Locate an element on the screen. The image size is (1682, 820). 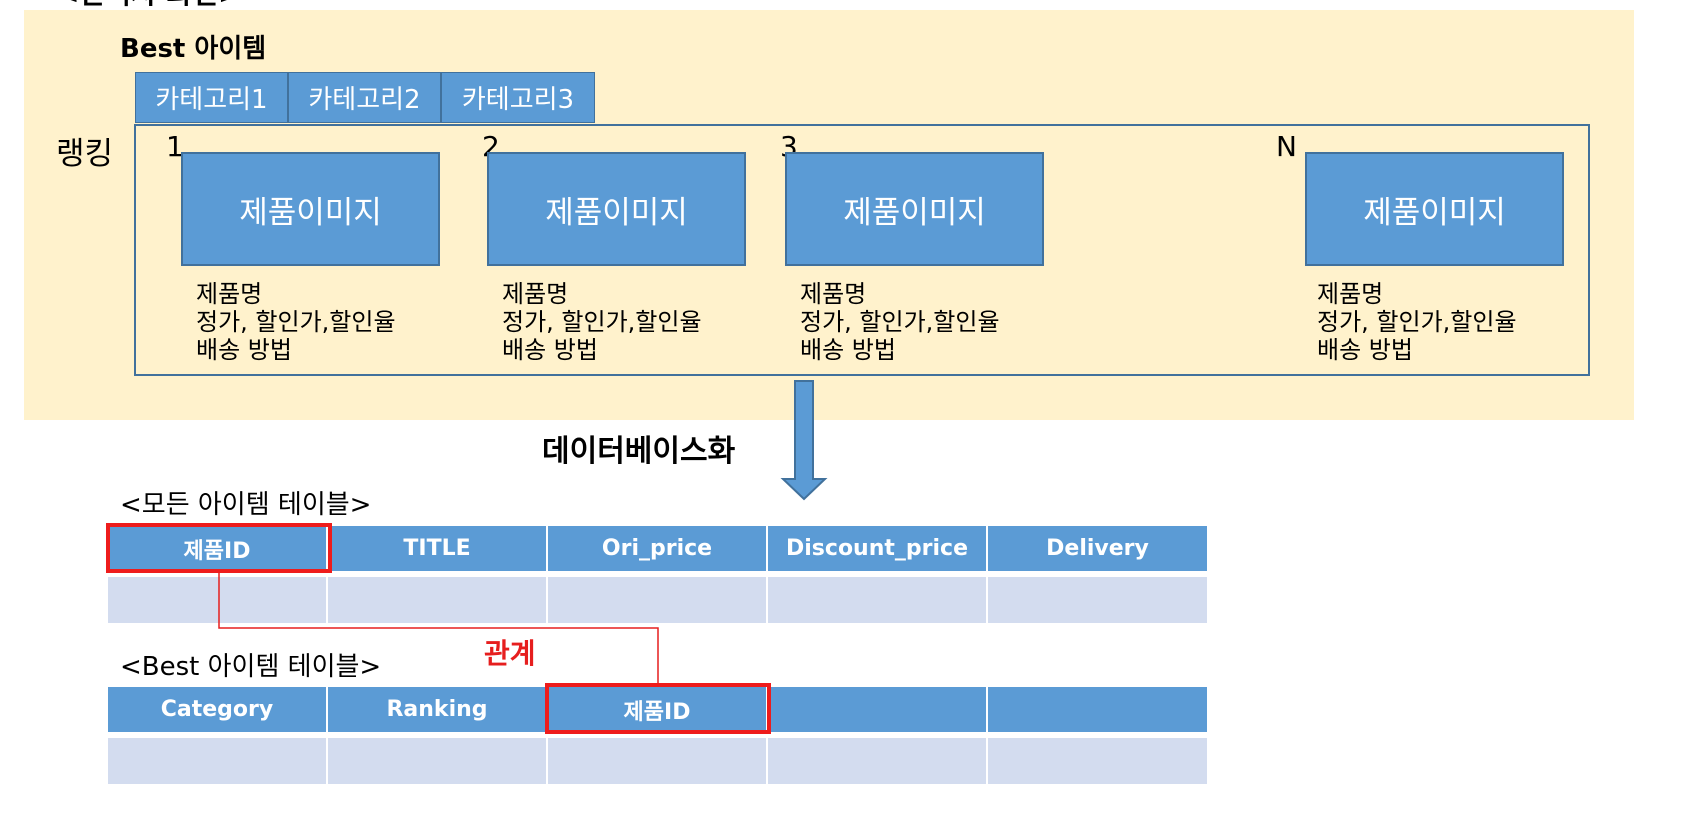
table-header-category: Category is located at coordinates (217, 709).